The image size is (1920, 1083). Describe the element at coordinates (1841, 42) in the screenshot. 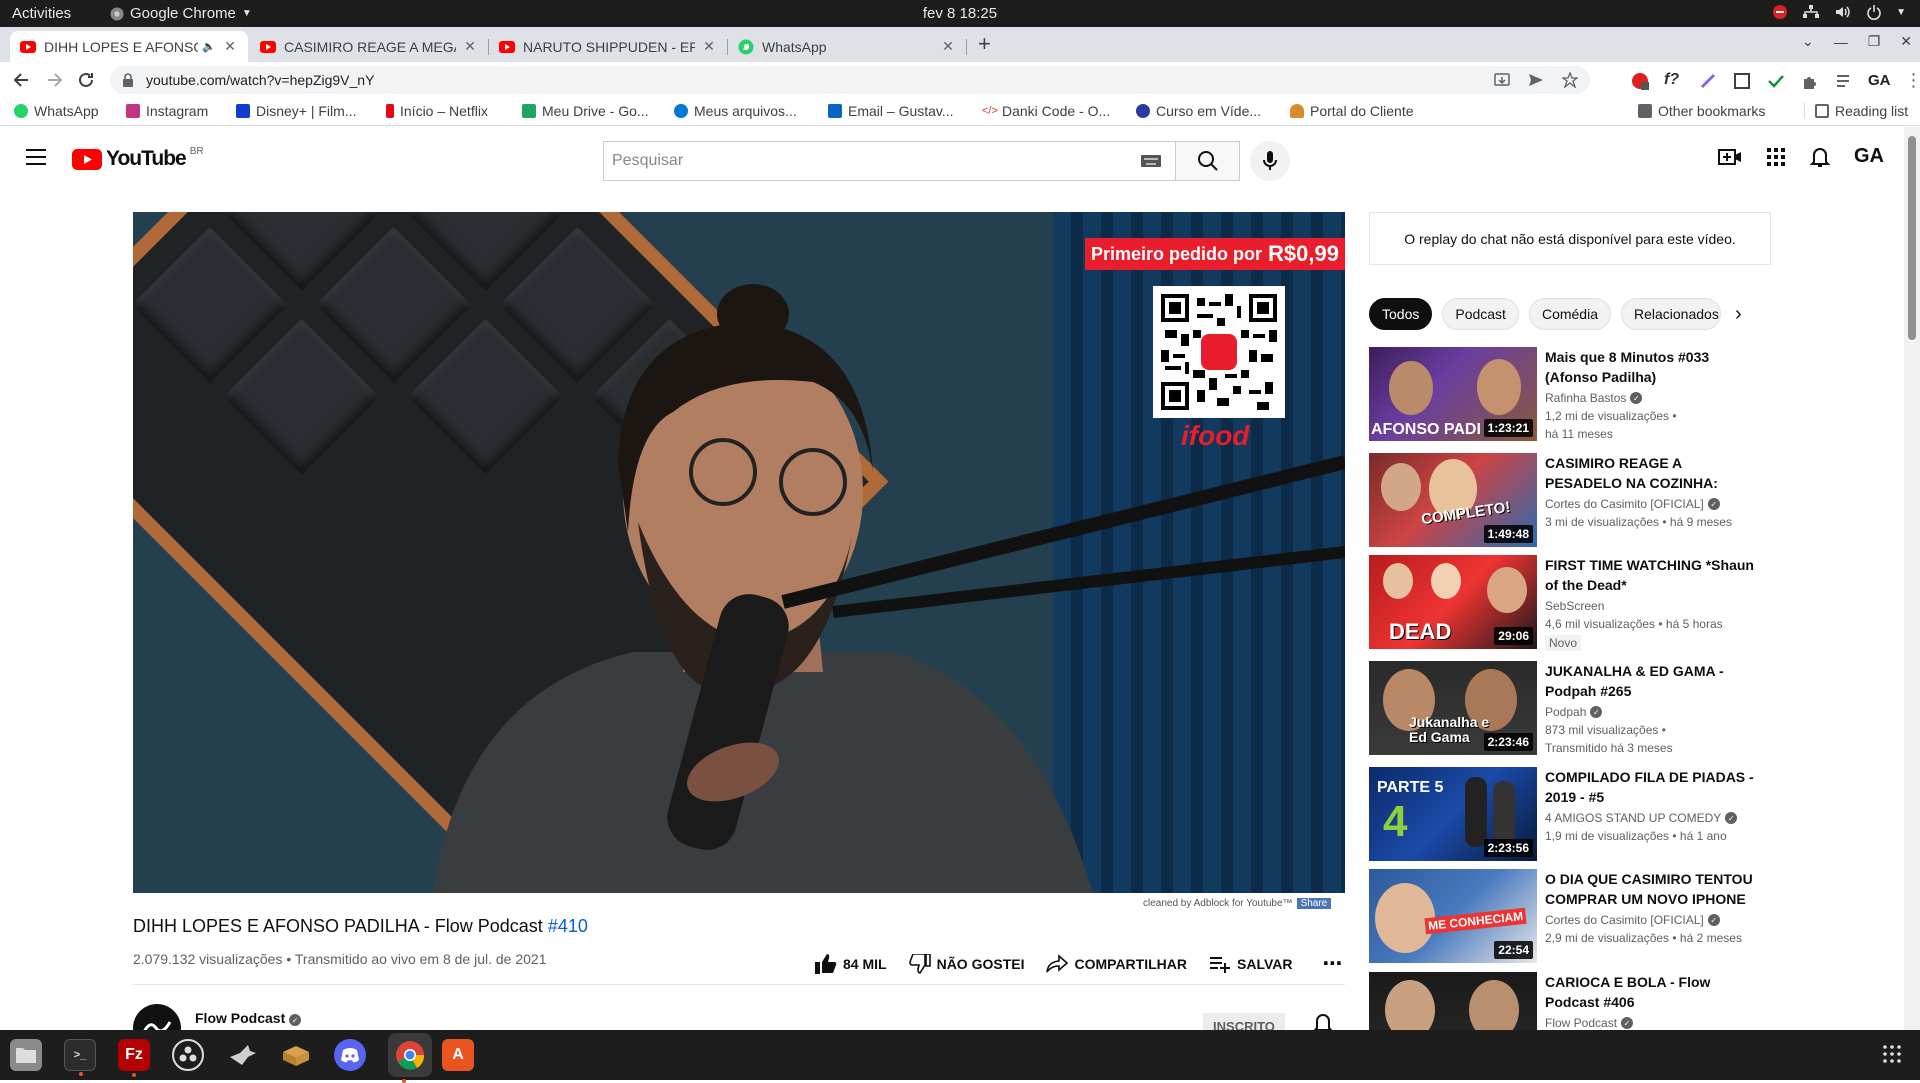

I see `minimize-button: —` at that location.